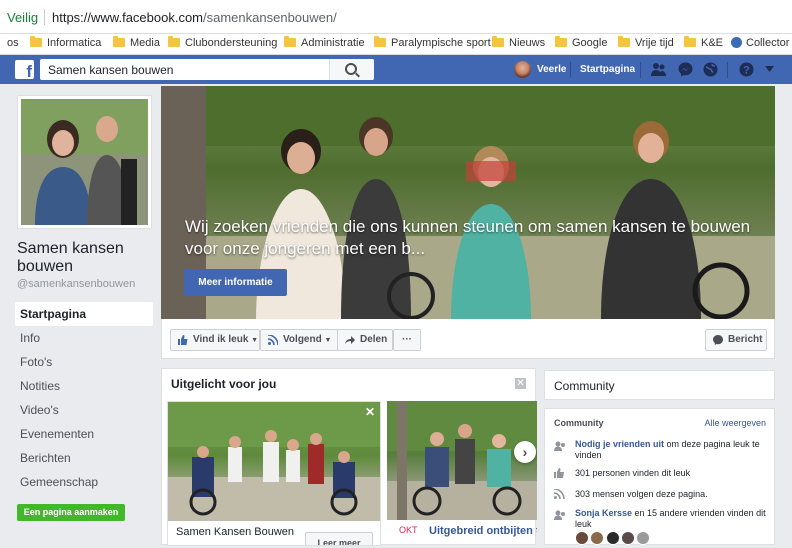 The image size is (792, 548). I want to click on bookmark-google: Google, so click(581, 42).